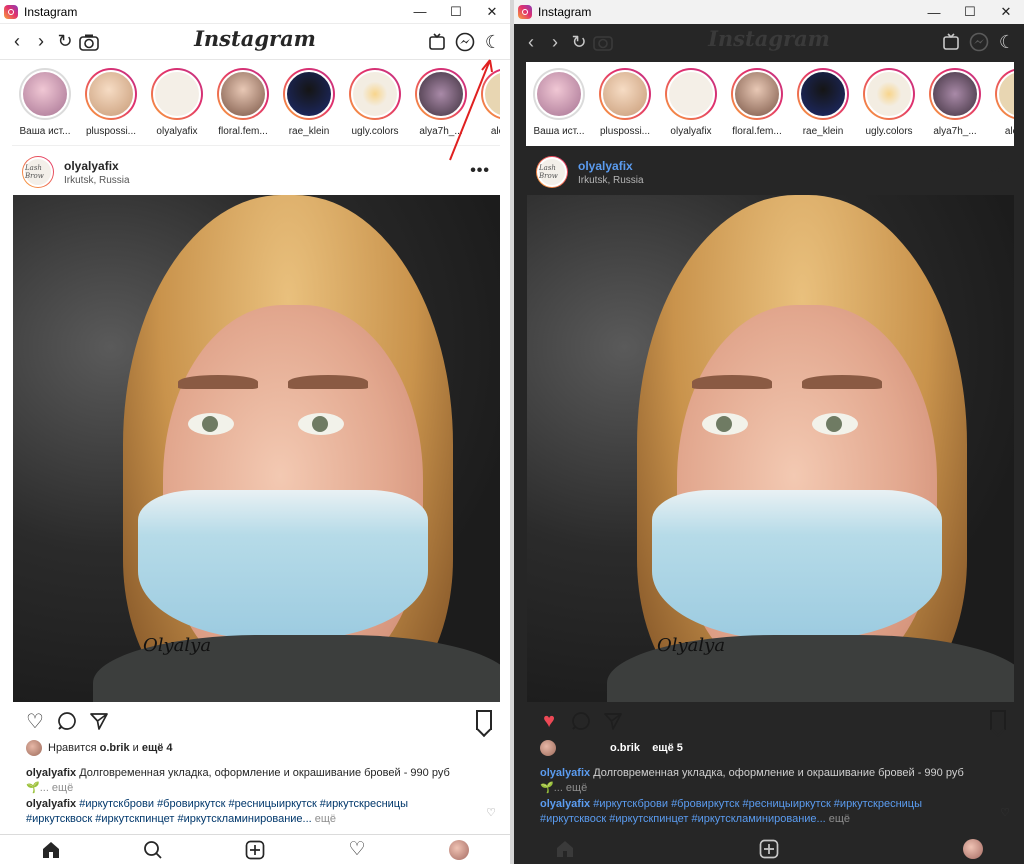 The width and height of the screenshot is (1024, 864). Describe the element at coordinates (667, 748) in the screenshot. I see `likes-count: ещё 5` at that location.